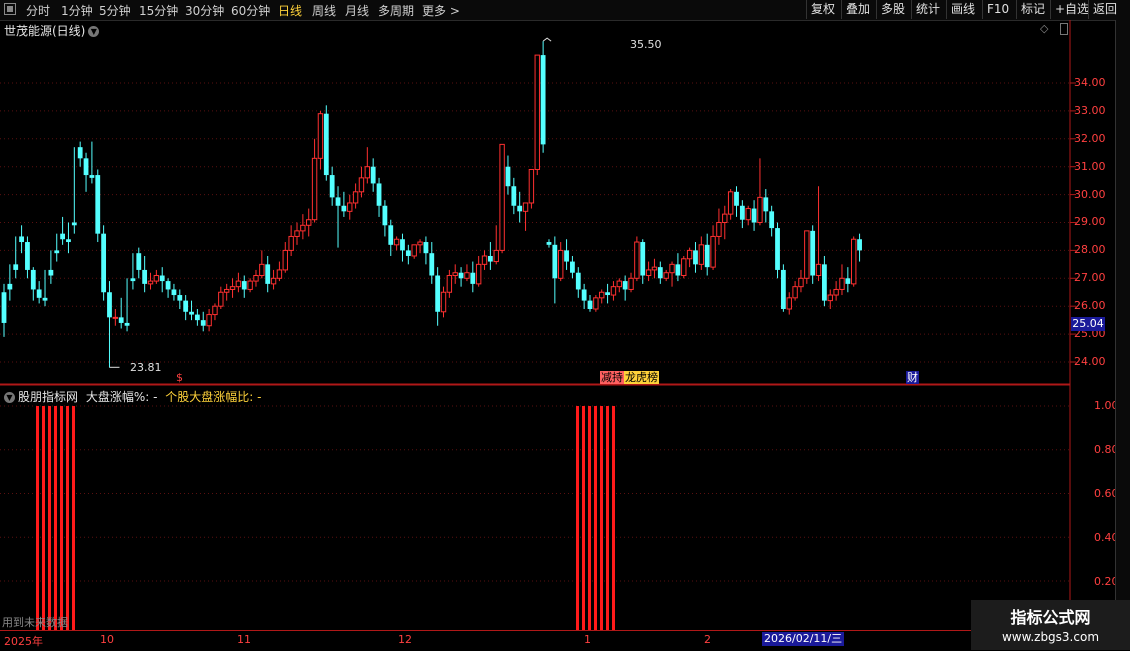 The width and height of the screenshot is (1130, 651). Describe the element at coordinates (244, 639) in the screenshot. I see `date-label: 11` at that location.